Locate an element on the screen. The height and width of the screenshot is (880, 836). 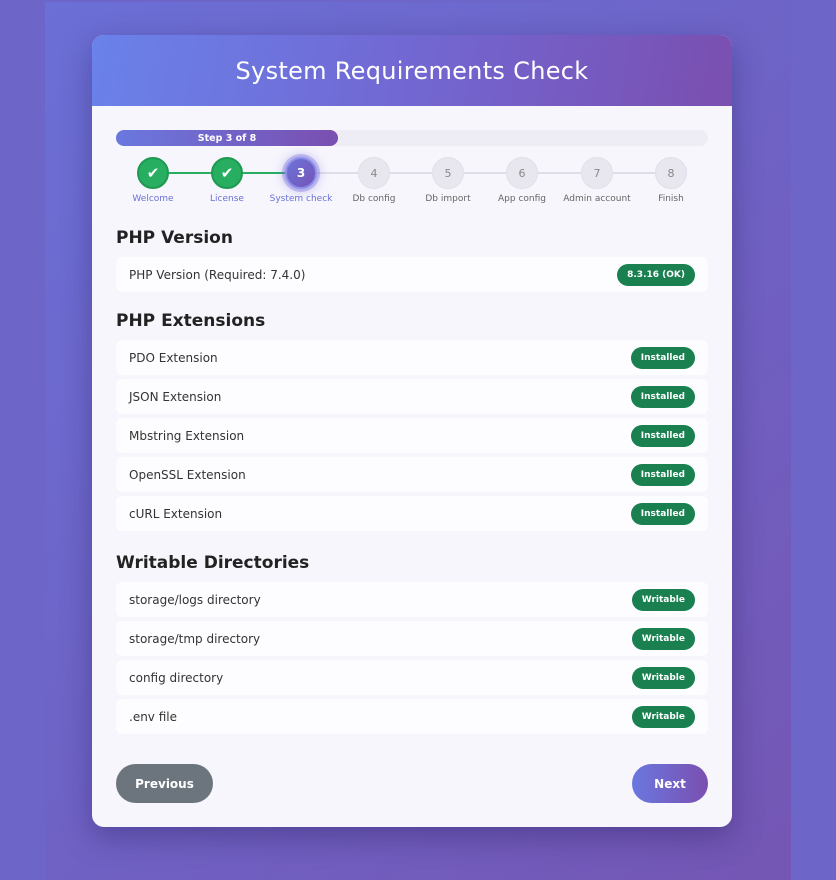
progress-bar: Step 3 of 8 is located at coordinates (412, 138).